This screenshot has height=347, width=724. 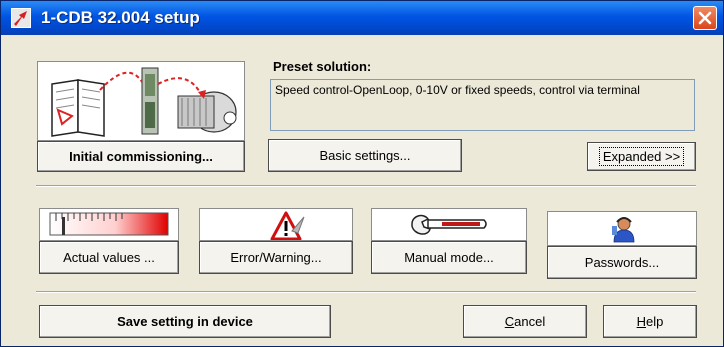 I want to click on separator-top, so click(x=366, y=186).